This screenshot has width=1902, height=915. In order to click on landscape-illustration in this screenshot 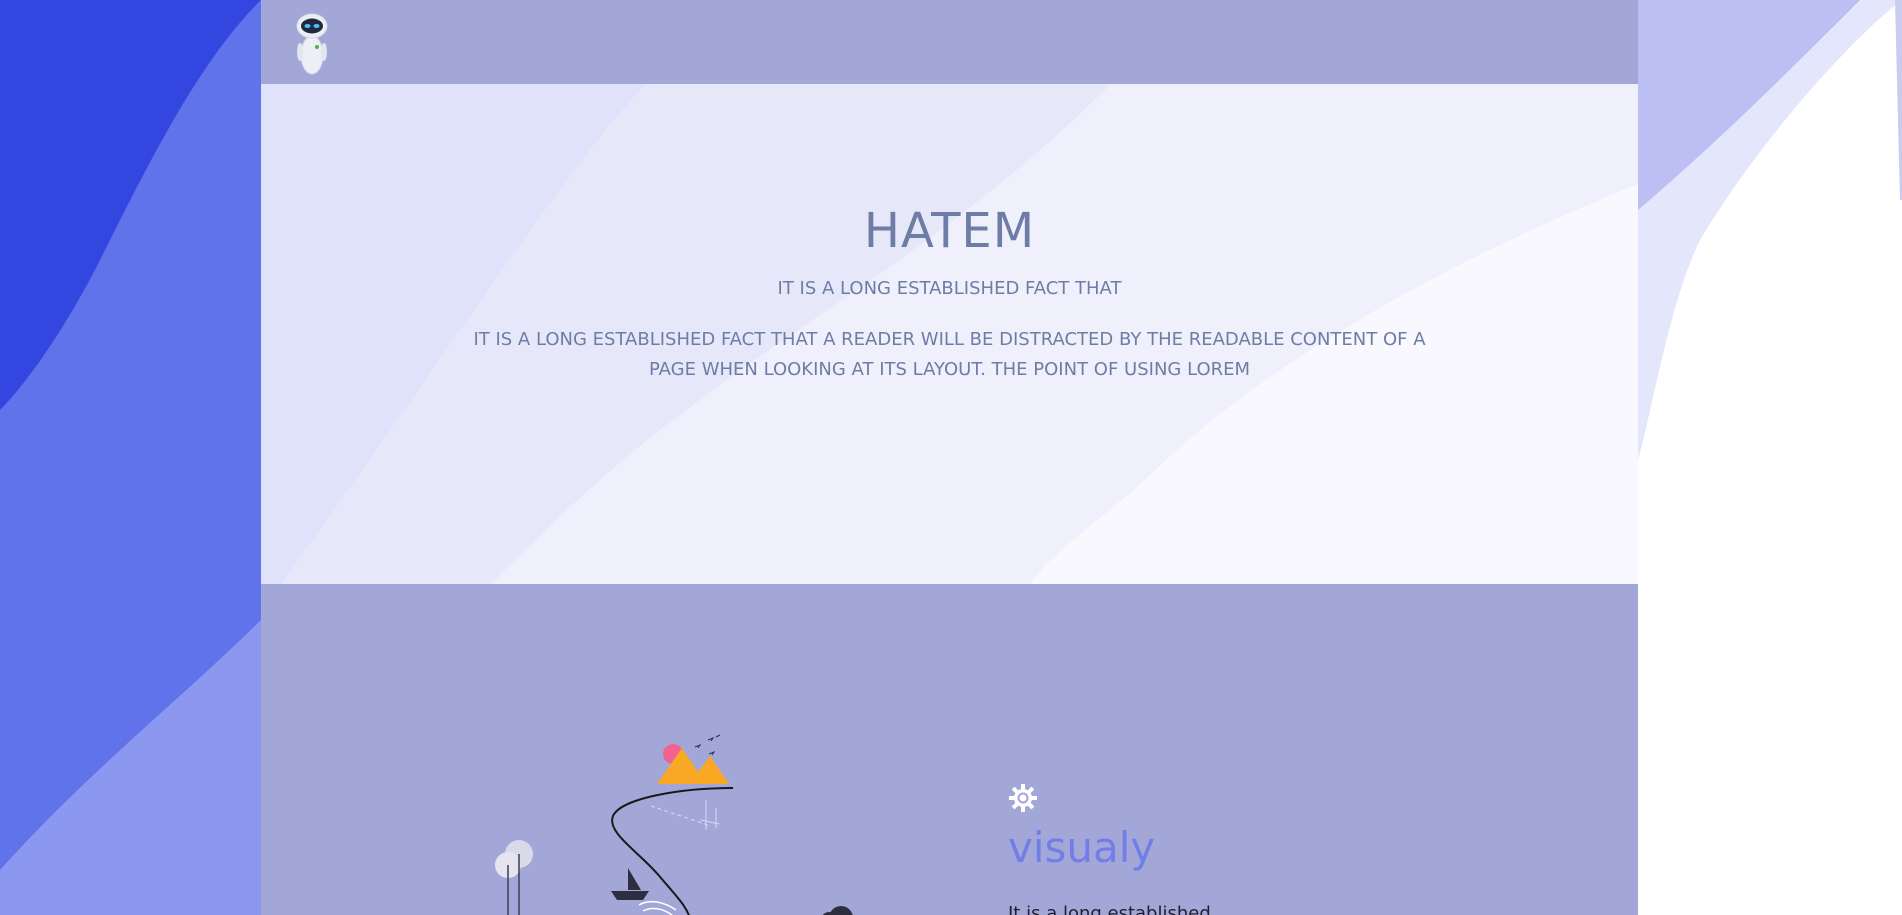, I will do `click(674, 824)`.